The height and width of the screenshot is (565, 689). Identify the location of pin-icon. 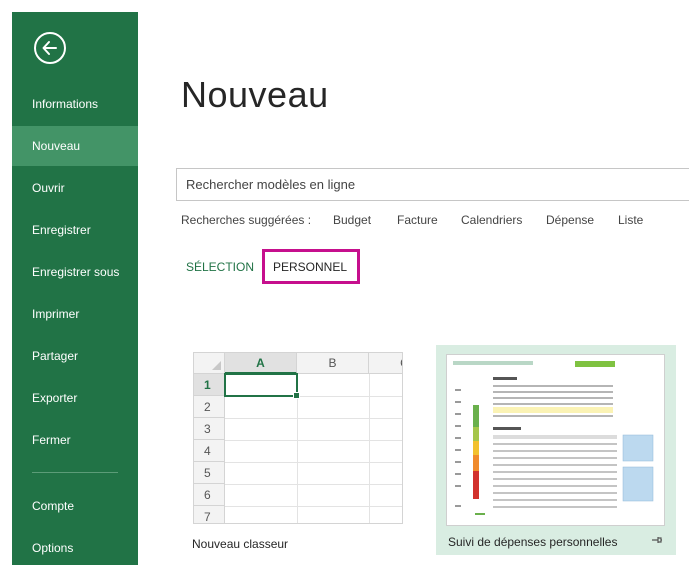
(657, 541).